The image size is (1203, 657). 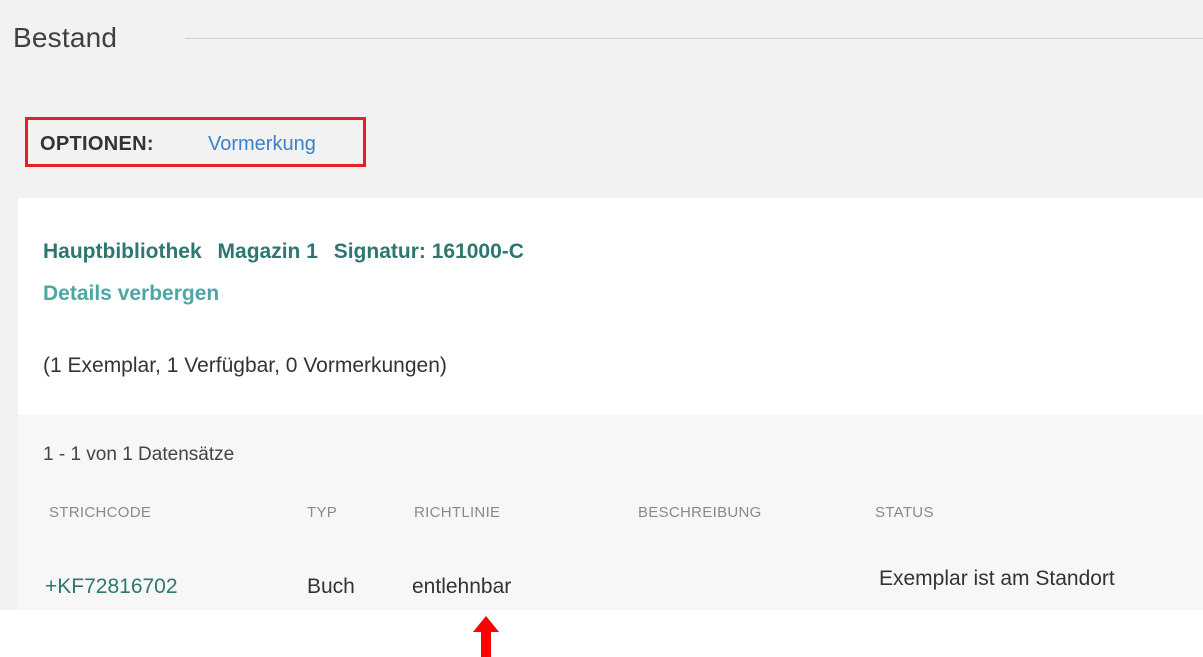 I want to click on arrow-up-icon, so click(x=486, y=636).